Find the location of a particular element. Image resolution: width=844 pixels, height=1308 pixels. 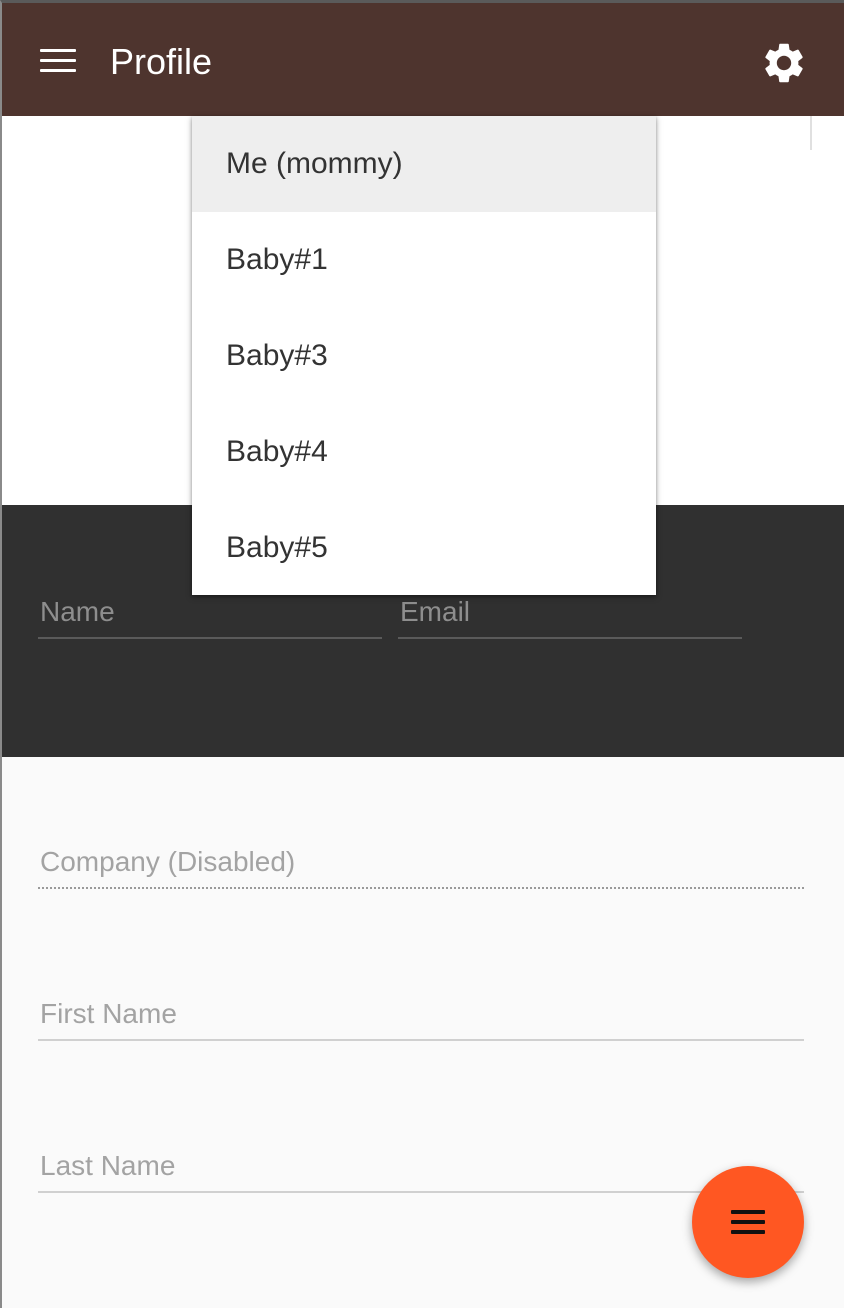

name-field: Name is located at coordinates (210, 617).